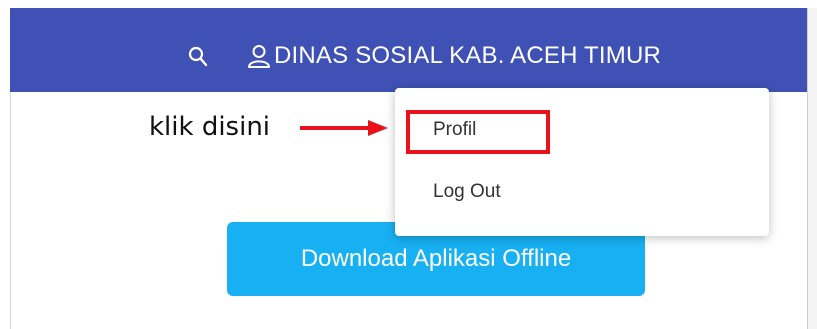  What do you see at coordinates (408, 4) in the screenshot?
I see `top-strip` at bounding box center [408, 4].